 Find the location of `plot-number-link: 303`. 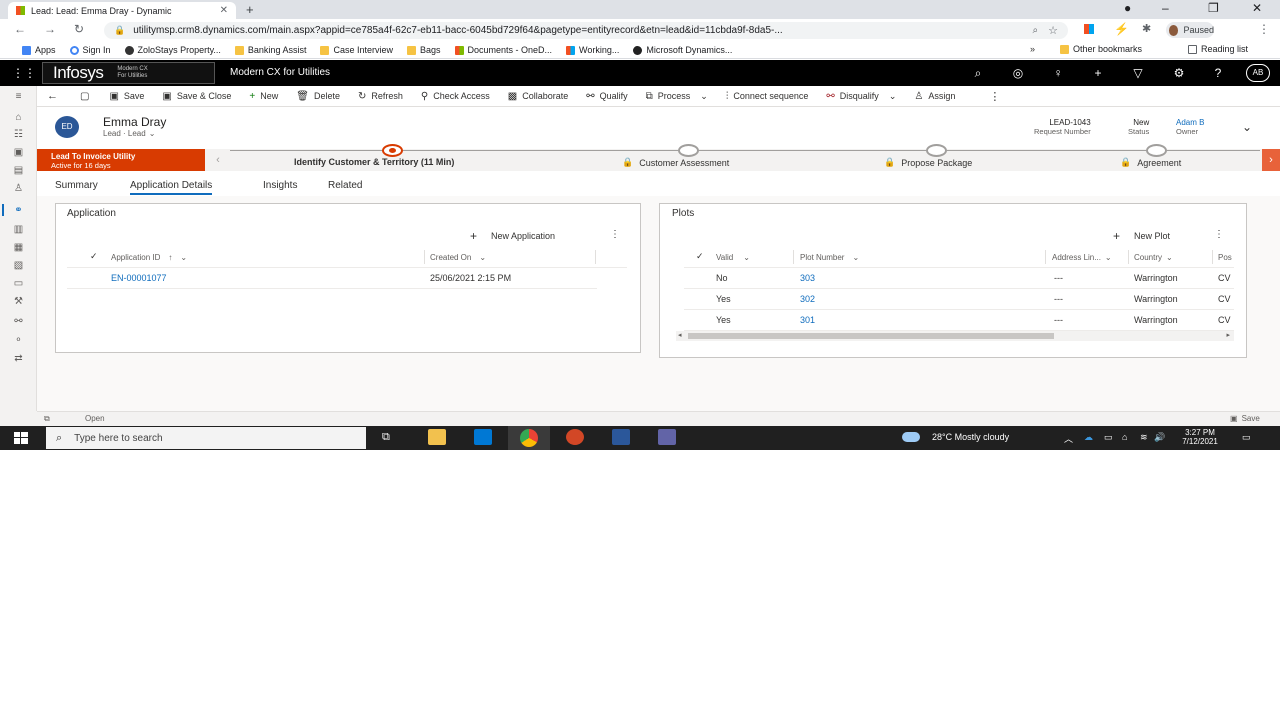

plot-number-link: 303 is located at coordinates (807, 278).